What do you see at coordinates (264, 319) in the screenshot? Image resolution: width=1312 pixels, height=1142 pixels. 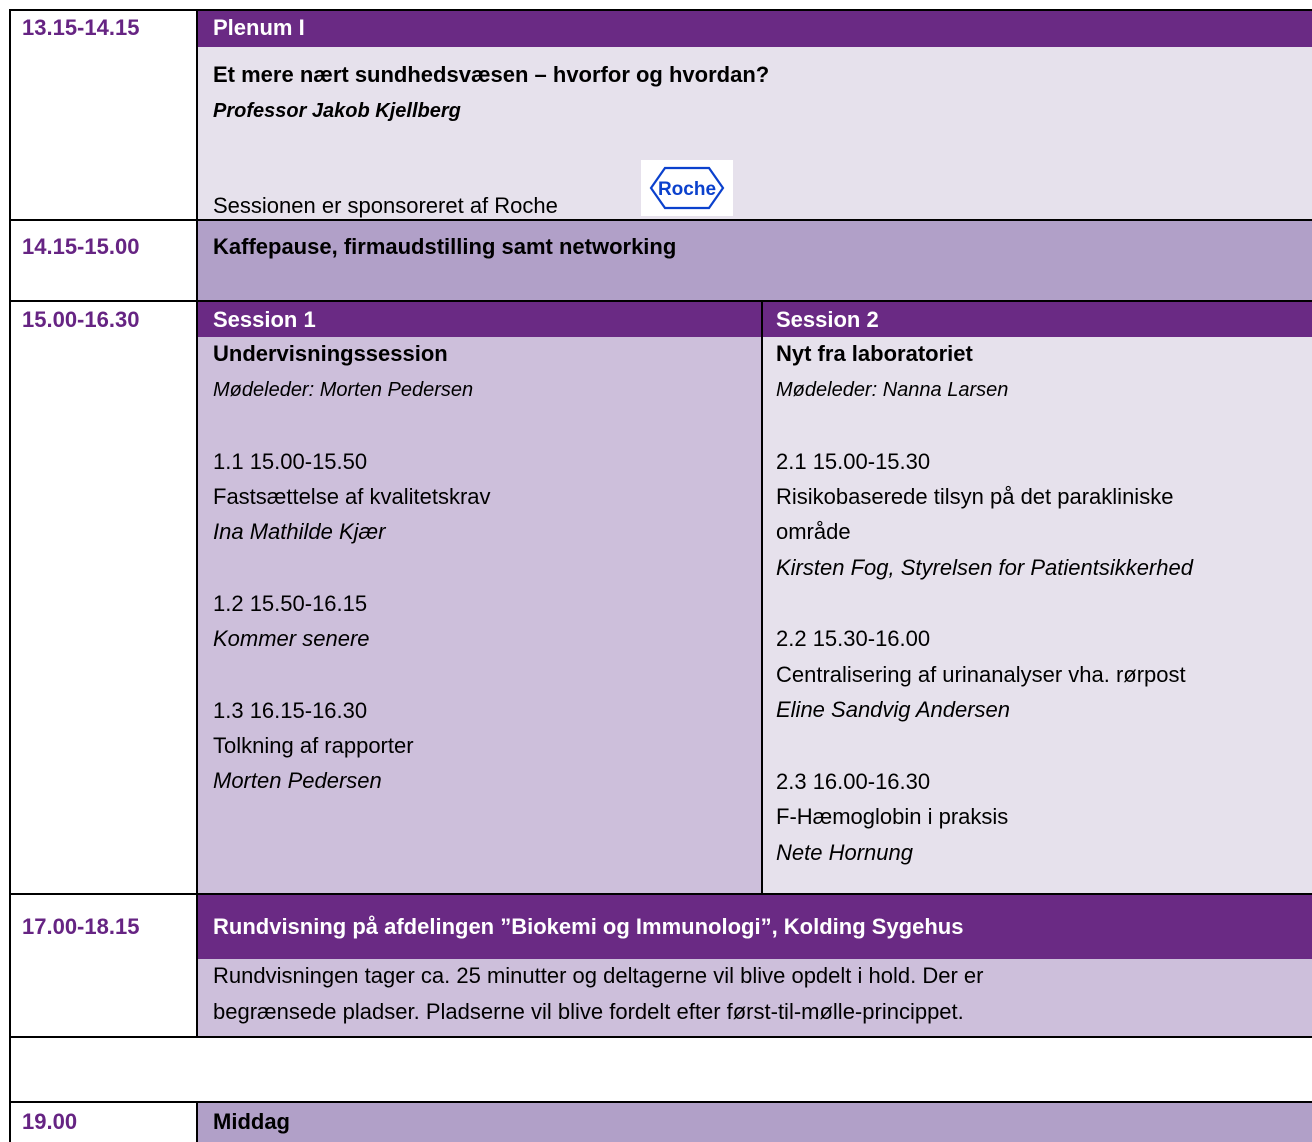 I see `session1-header: Session 1` at bounding box center [264, 319].